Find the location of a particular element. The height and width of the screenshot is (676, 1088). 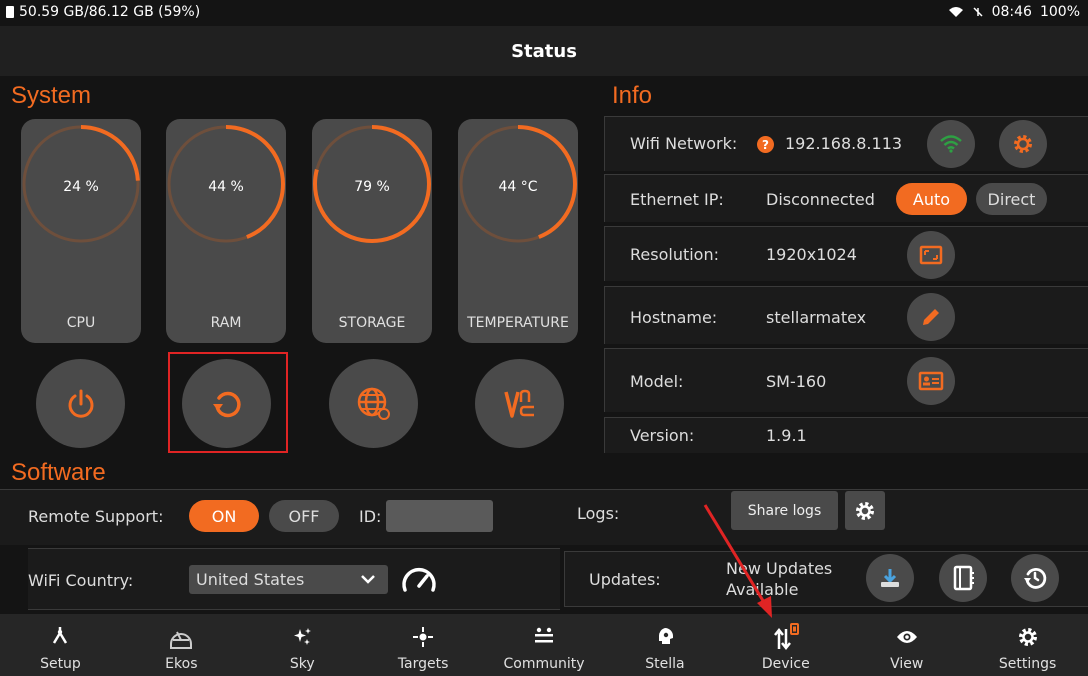

wifi-row: Wifi Network: ? 192.168.8.113 is located at coordinates (846, 143).